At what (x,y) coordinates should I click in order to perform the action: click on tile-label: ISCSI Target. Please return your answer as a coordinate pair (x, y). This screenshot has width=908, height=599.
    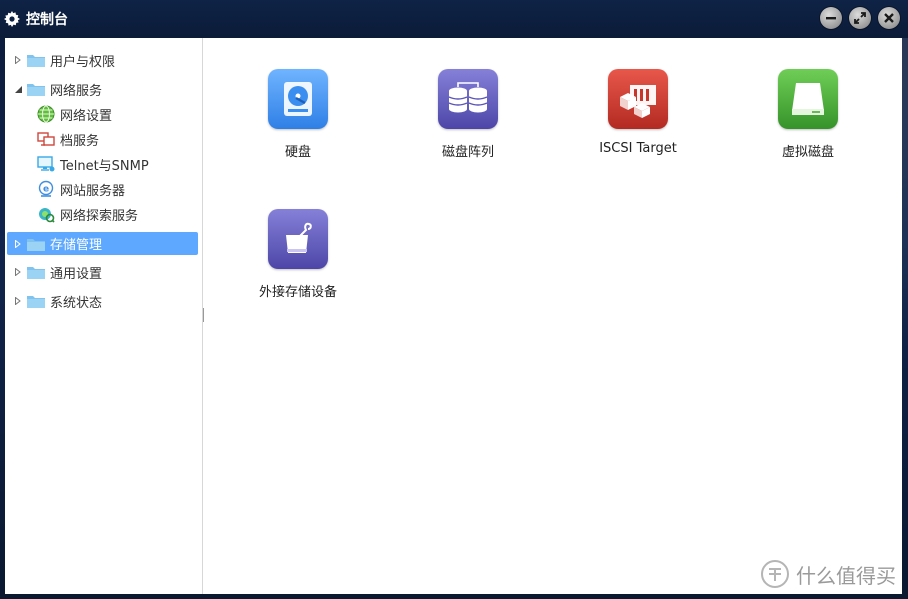
    Looking at the image, I should click on (638, 148).